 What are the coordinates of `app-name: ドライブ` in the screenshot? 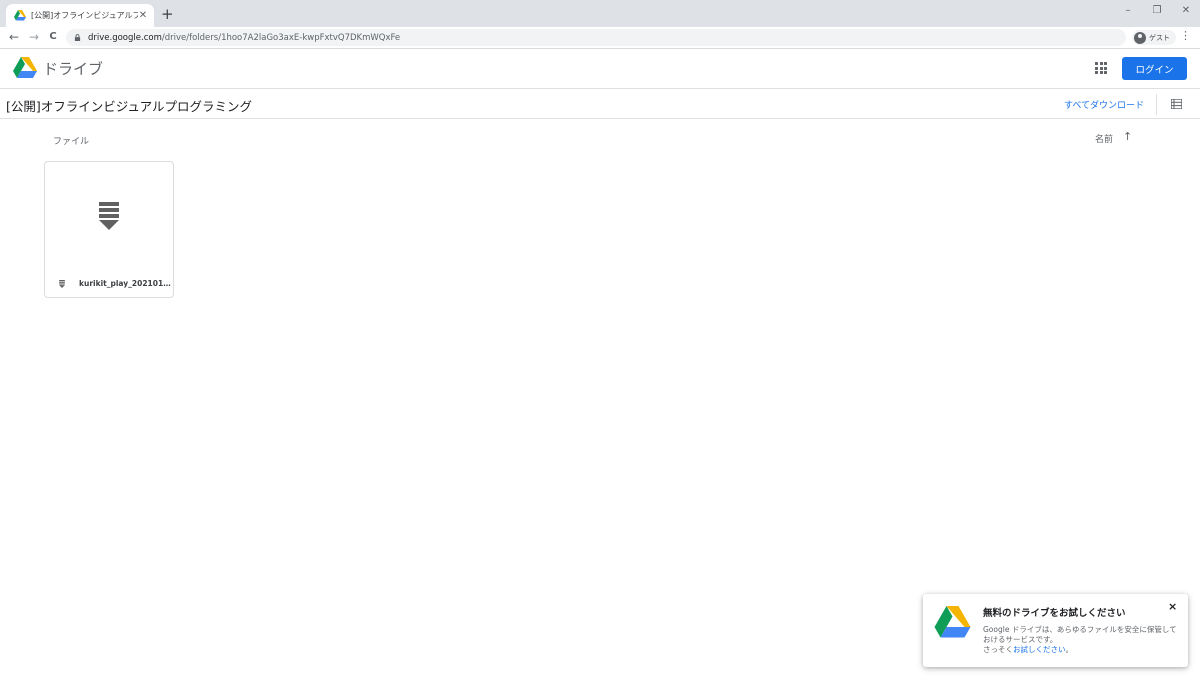 It's located at (73, 69).